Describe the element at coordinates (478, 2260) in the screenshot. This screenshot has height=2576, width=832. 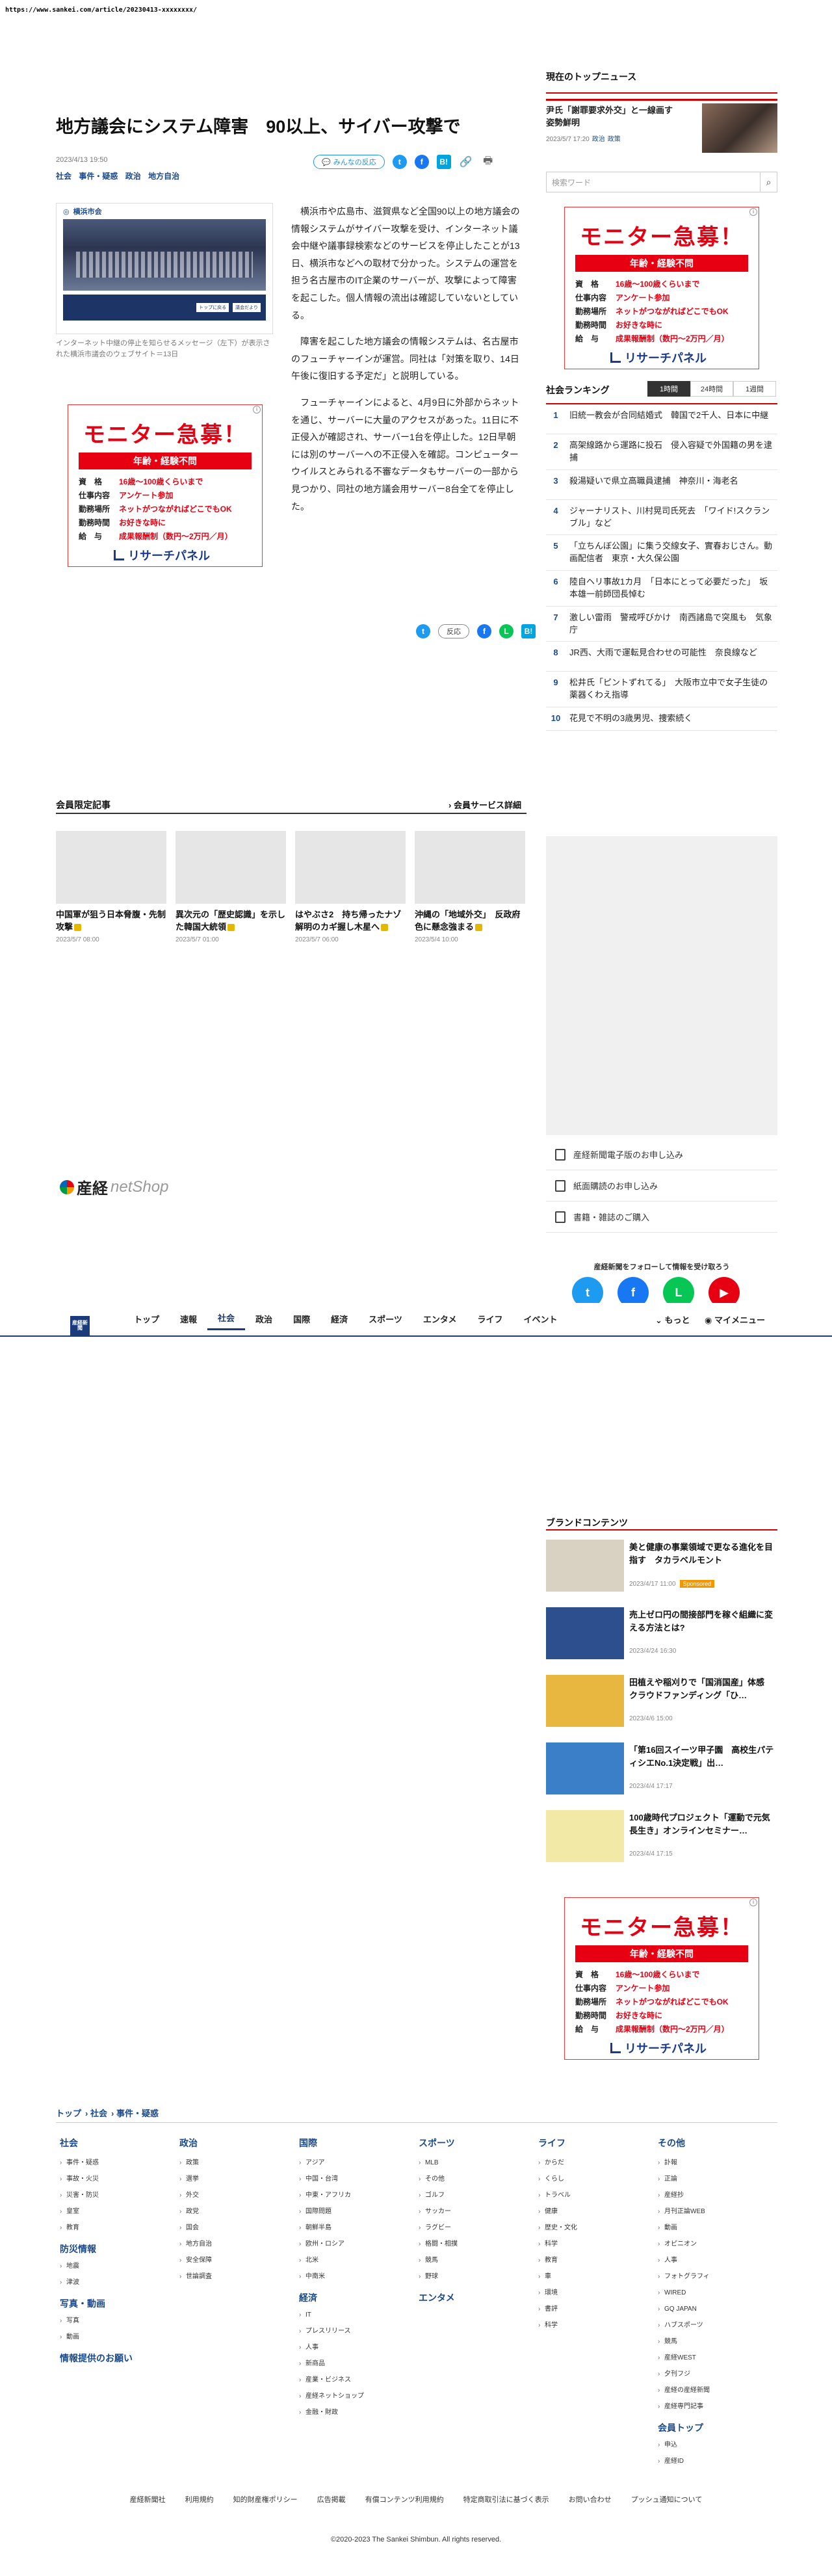
I see `footer-link: 競馬` at that location.